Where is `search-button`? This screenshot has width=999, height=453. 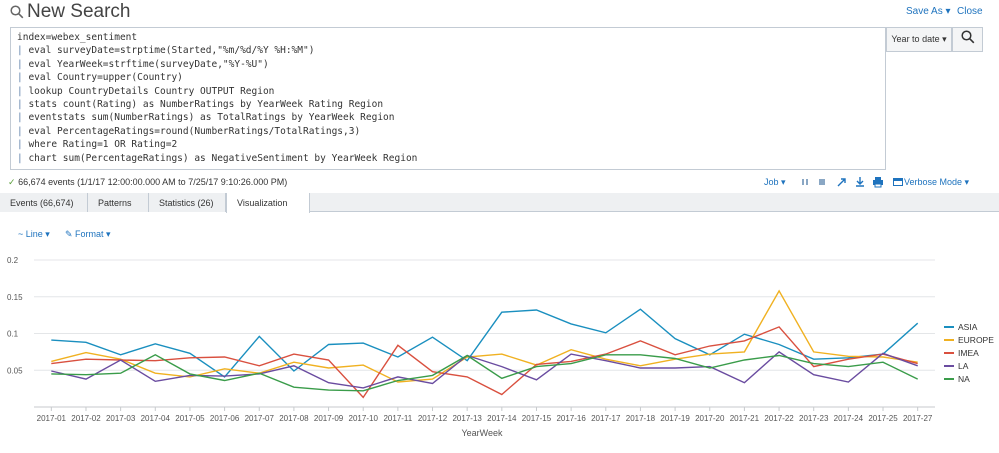
search-button is located at coordinates (967, 39).